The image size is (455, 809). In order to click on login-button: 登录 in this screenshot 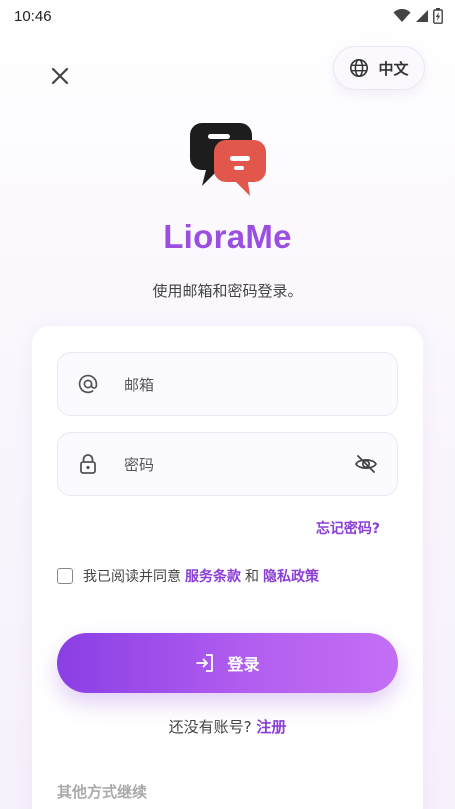, I will do `click(227, 663)`.